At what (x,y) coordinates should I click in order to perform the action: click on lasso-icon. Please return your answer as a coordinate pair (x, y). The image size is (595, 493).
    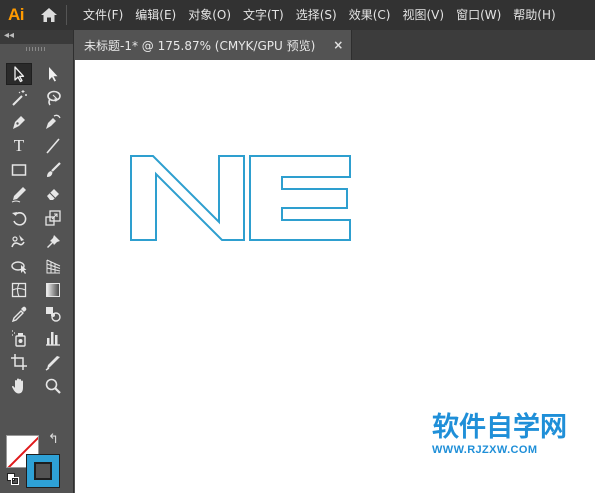
    Looking at the image, I should click on (54, 98).